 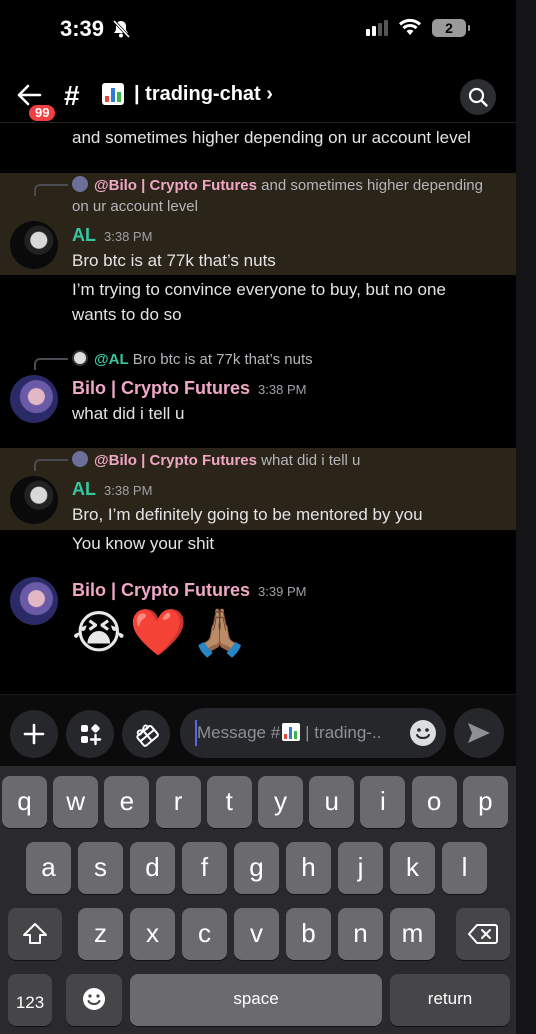 What do you see at coordinates (239, 732) in the screenshot?
I see `placeholder-prefix: Message #` at bounding box center [239, 732].